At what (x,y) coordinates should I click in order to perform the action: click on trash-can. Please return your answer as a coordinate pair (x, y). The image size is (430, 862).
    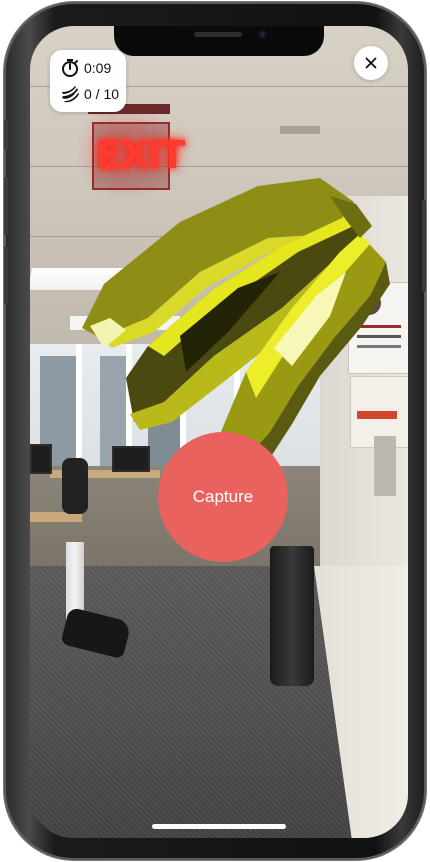
    Looking at the image, I should click on (292, 616).